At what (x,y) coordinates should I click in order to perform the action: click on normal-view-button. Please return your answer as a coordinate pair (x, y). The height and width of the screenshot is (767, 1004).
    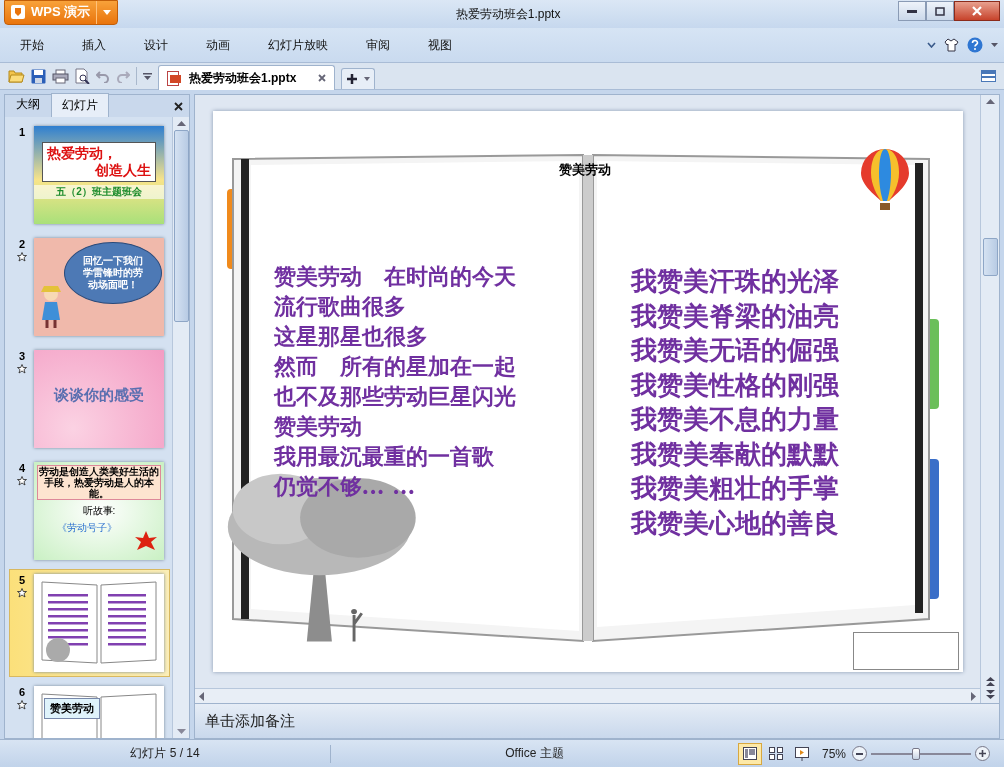
    Looking at the image, I should click on (749, 753).